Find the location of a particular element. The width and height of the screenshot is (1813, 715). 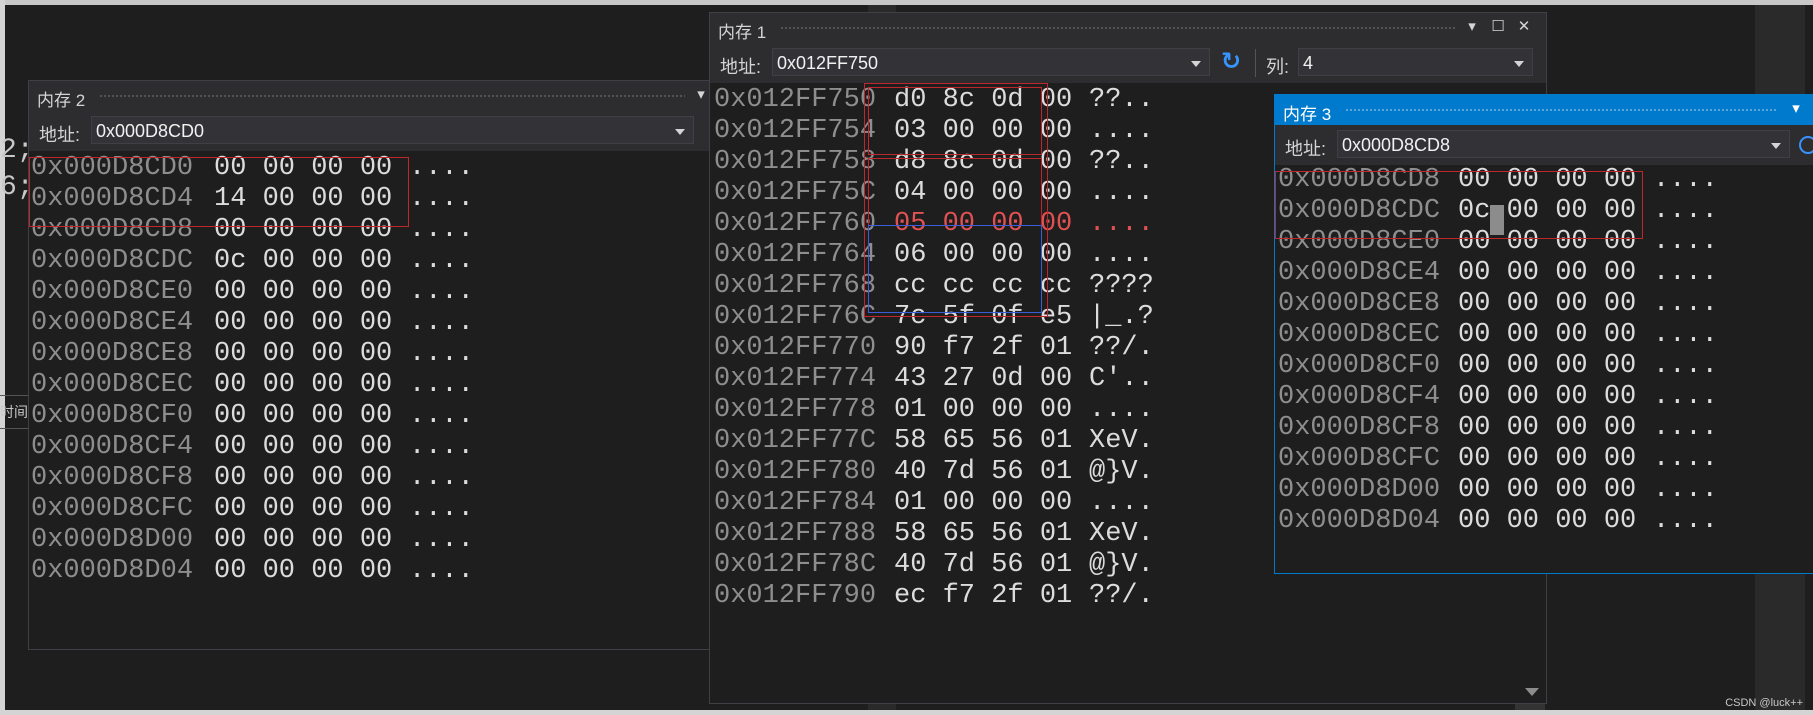

row-hex: d0 8c 0d 00 is located at coordinates (983, 100).